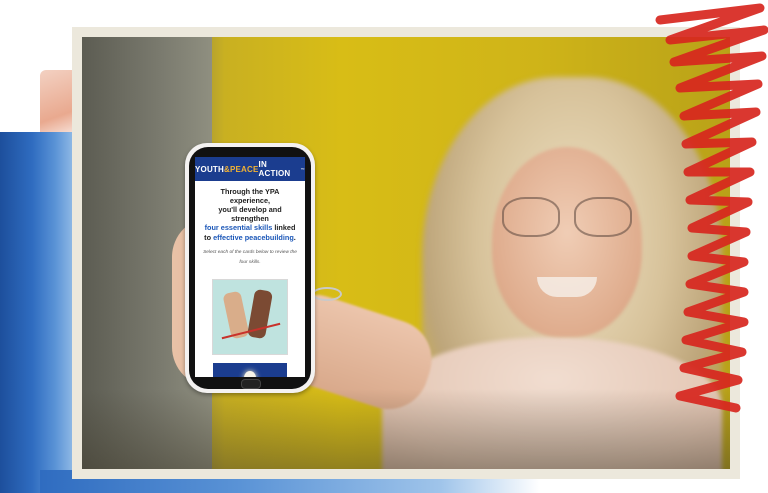 The image size is (768, 493). What do you see at coordinates (253, 237) in the screenshot?
I see `lead-highlight-peacebuilding: effective peacebuilding` at bounding box center [253, 237].